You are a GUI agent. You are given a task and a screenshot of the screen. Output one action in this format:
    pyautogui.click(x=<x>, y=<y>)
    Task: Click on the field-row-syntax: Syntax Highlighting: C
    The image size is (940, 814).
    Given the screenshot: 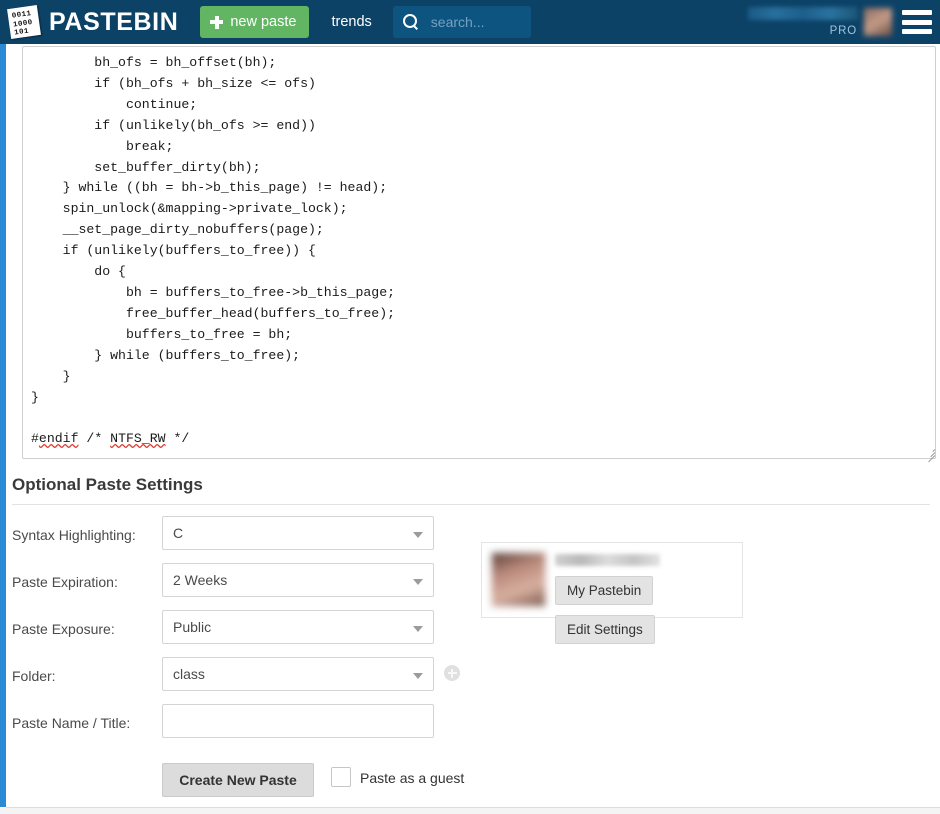 What is the action you would take?
    pyautogui.click(x=473, y=539)
    